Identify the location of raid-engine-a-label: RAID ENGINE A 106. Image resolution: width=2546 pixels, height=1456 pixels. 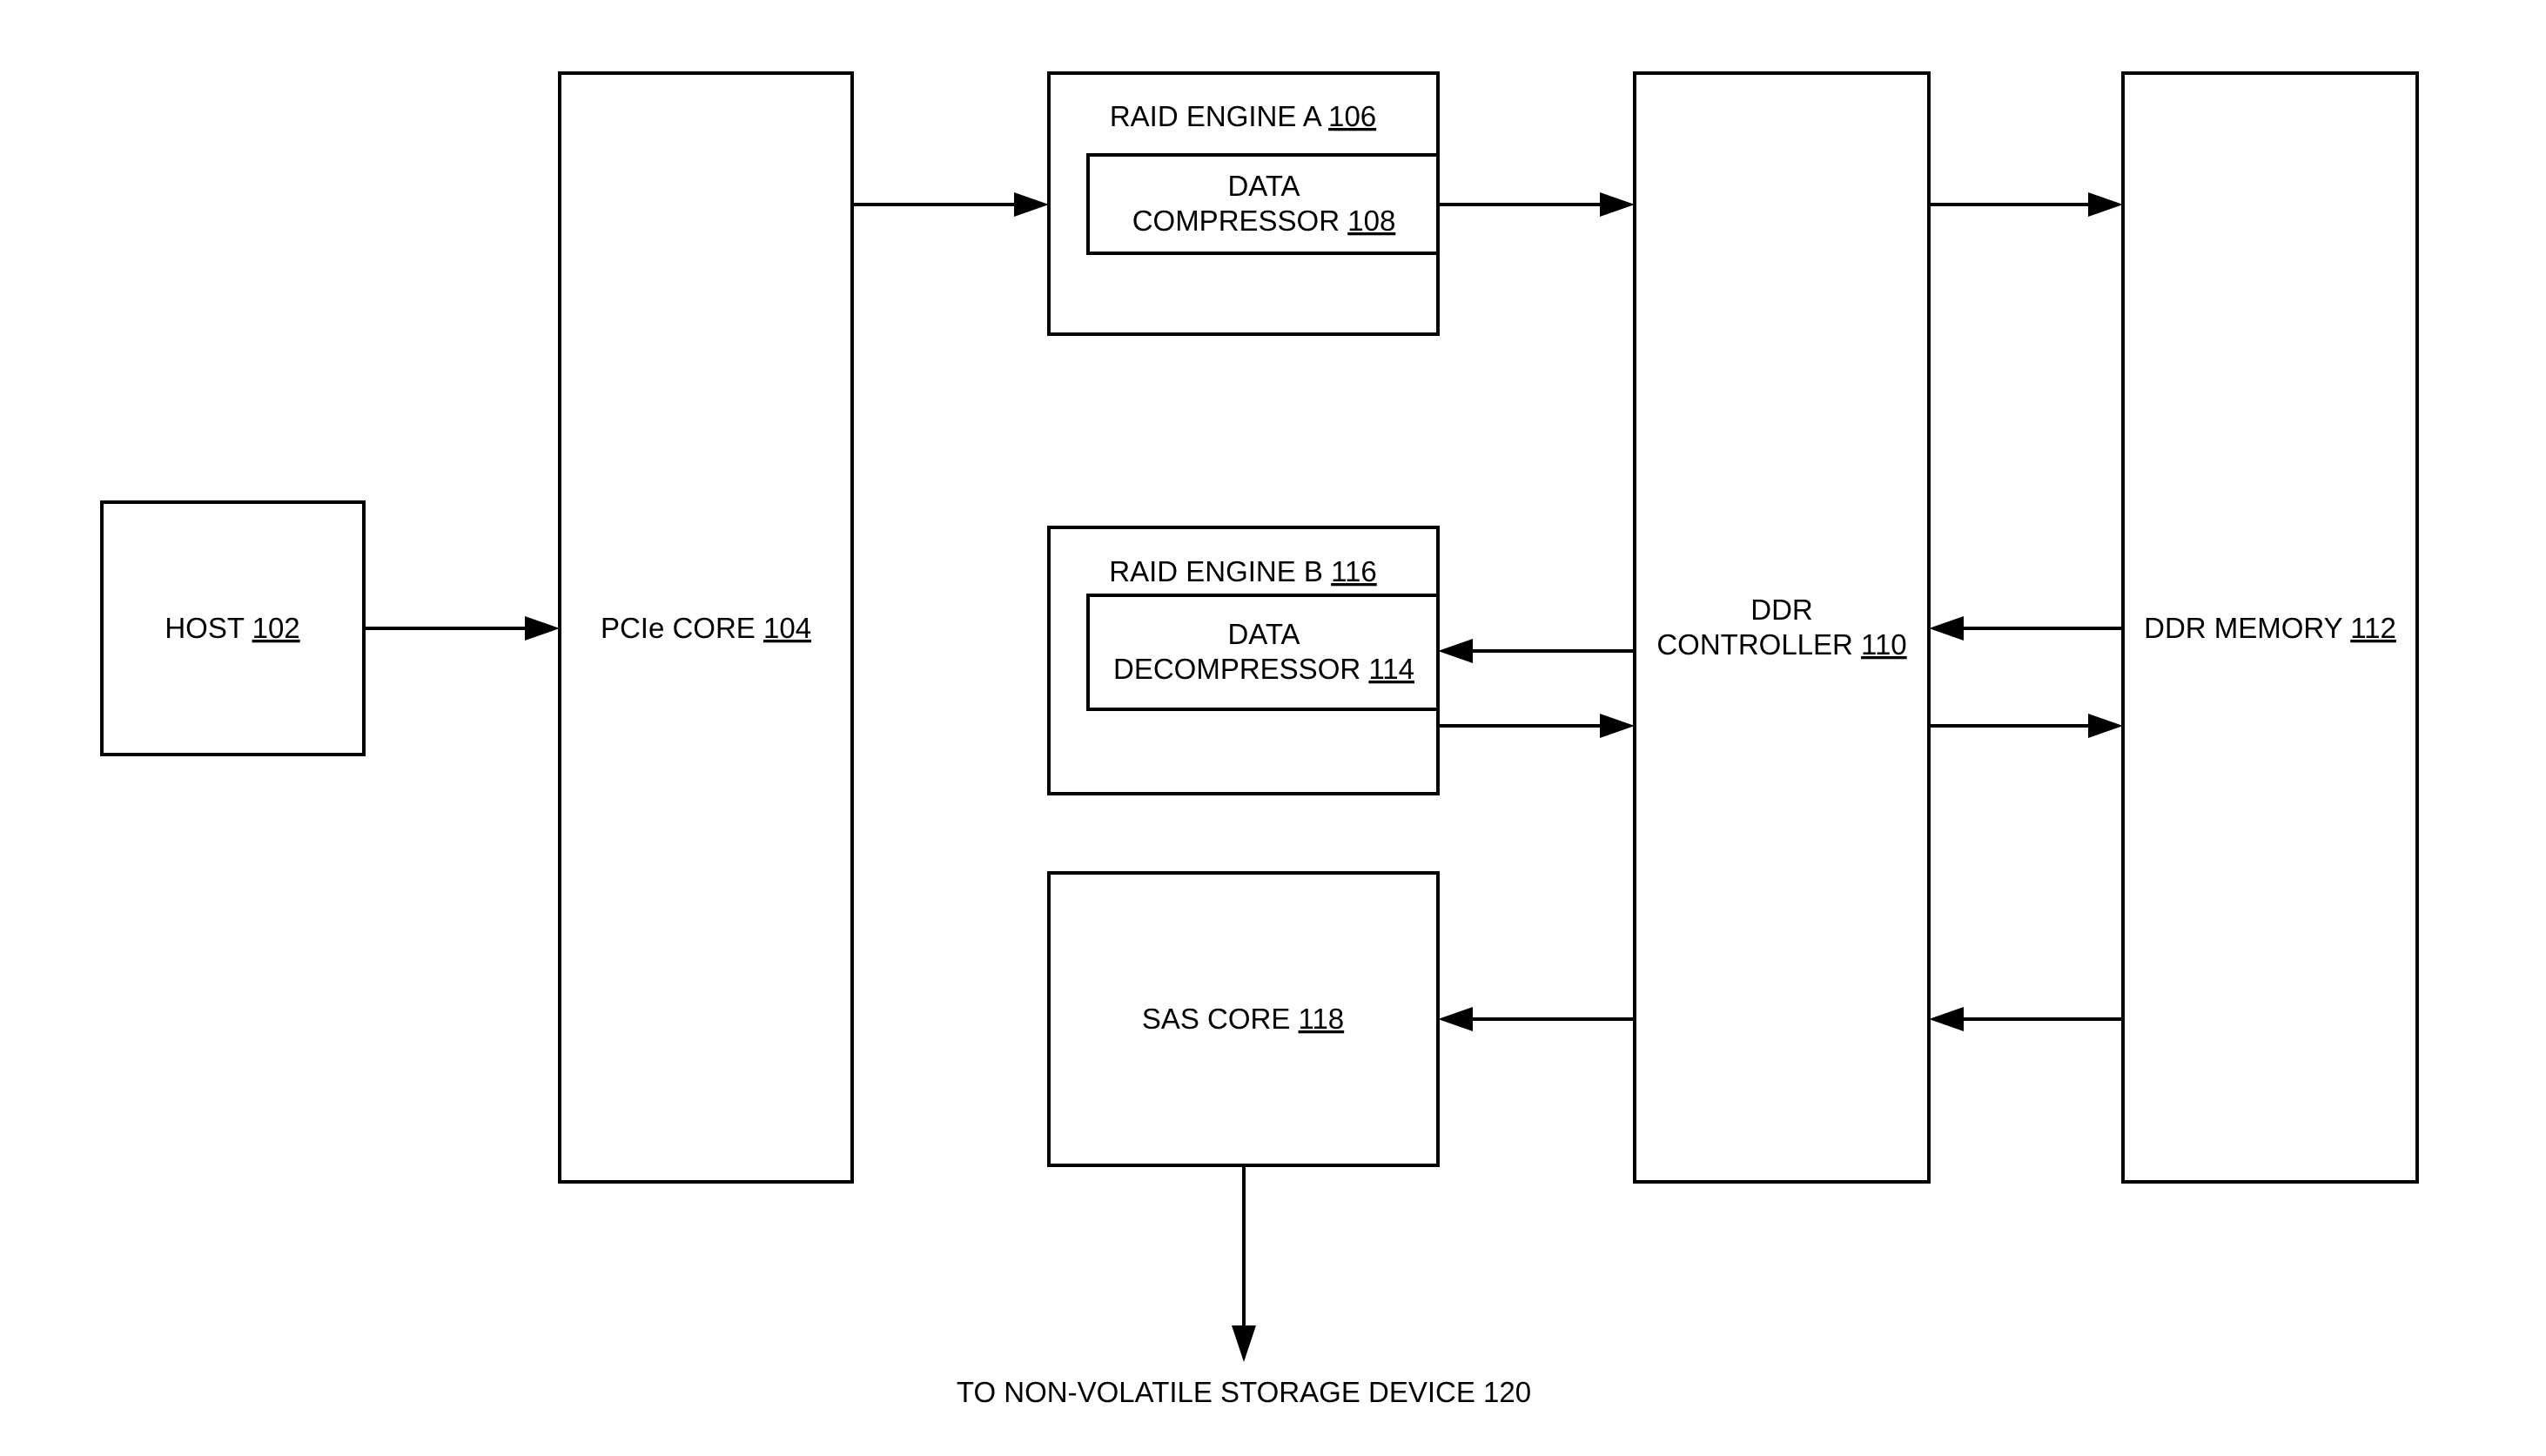
(1243, 116).